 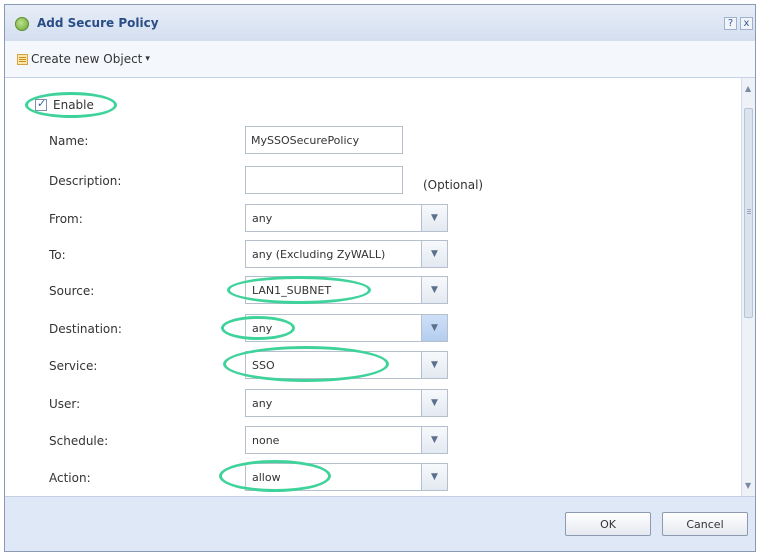 What do you see at coordinates (748, 486) in the screenshot?
I see `scroll-down-icon: ▼` at bounding box center [748, 486].